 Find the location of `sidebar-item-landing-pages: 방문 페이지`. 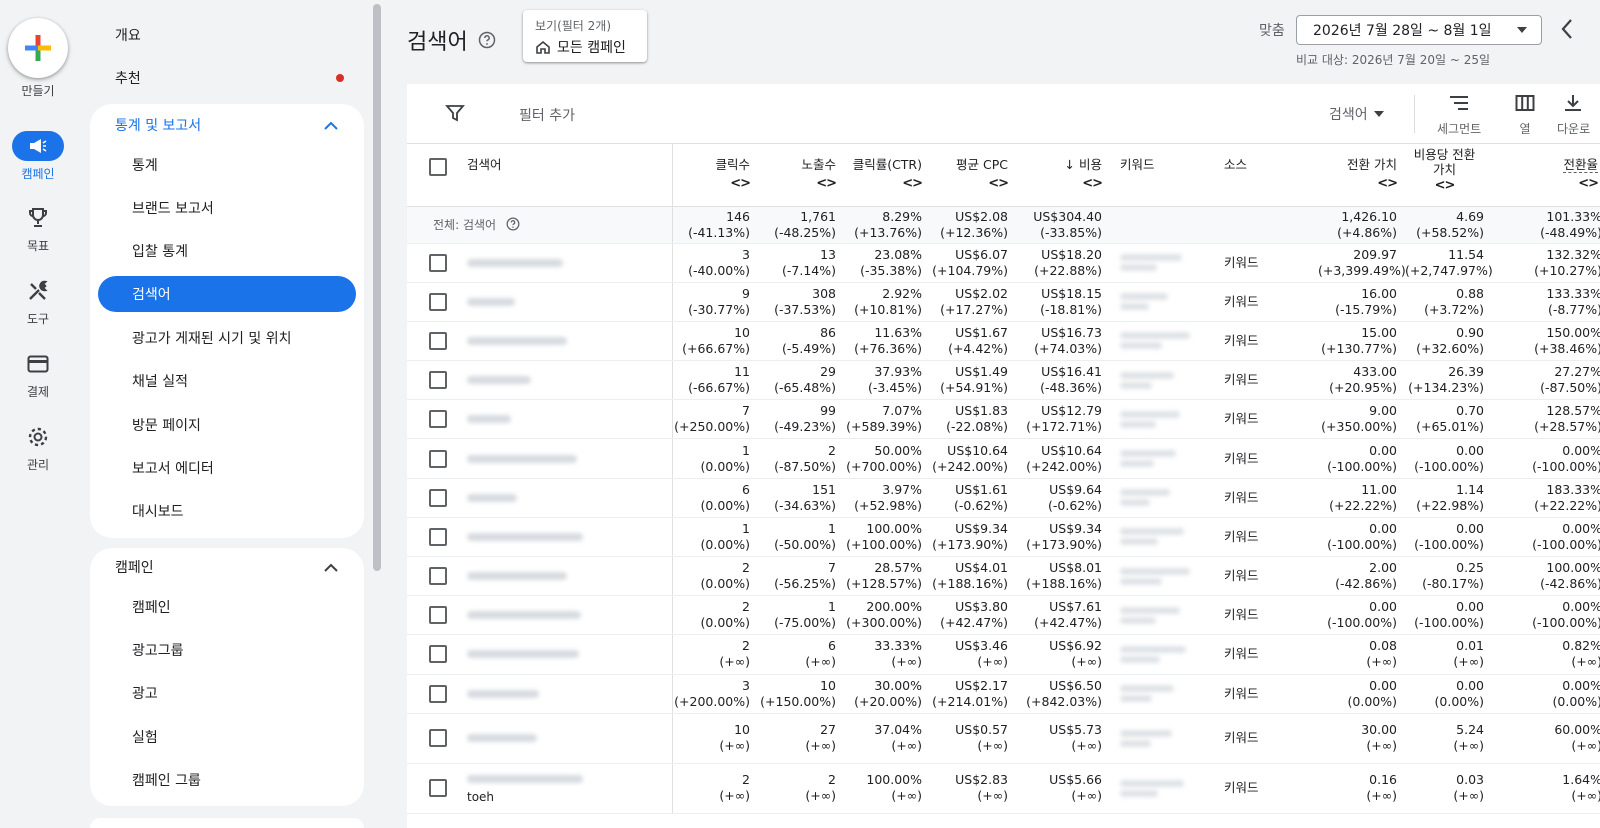

sidebar-item-landing-pages: 방문 페이지 is located at coordinates (227, 424).